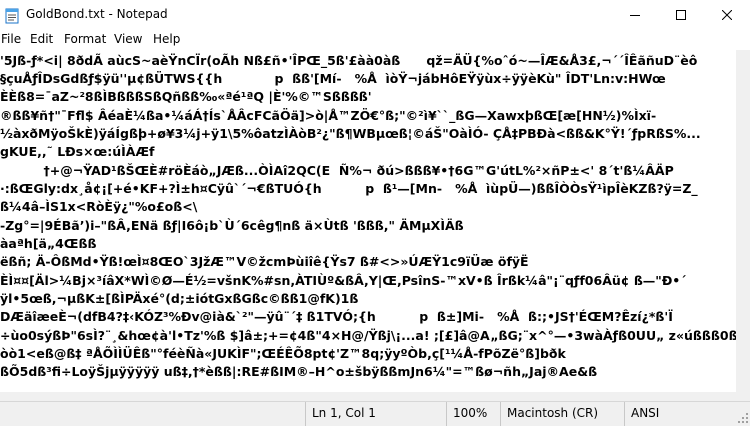  I want to click on horizontal-scrollbar, so click(368, 396).